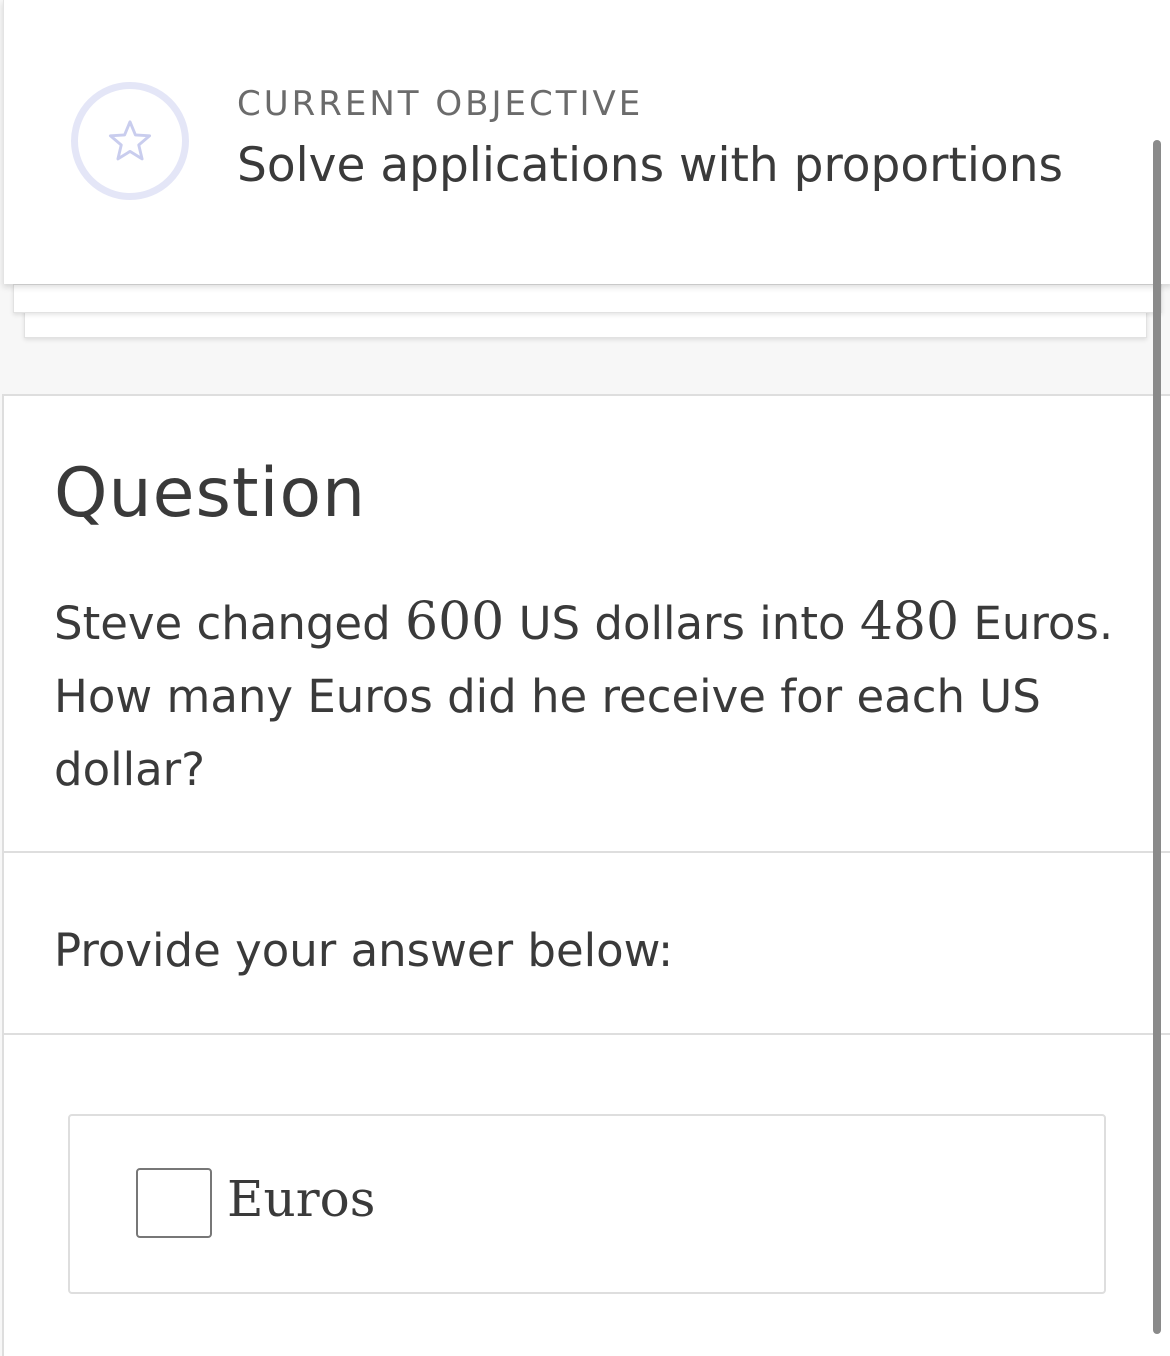  What do you see at coordinates (455, 622) in the screenshot?
I see `amount-usd: 600` at bounding box center [455, 622].